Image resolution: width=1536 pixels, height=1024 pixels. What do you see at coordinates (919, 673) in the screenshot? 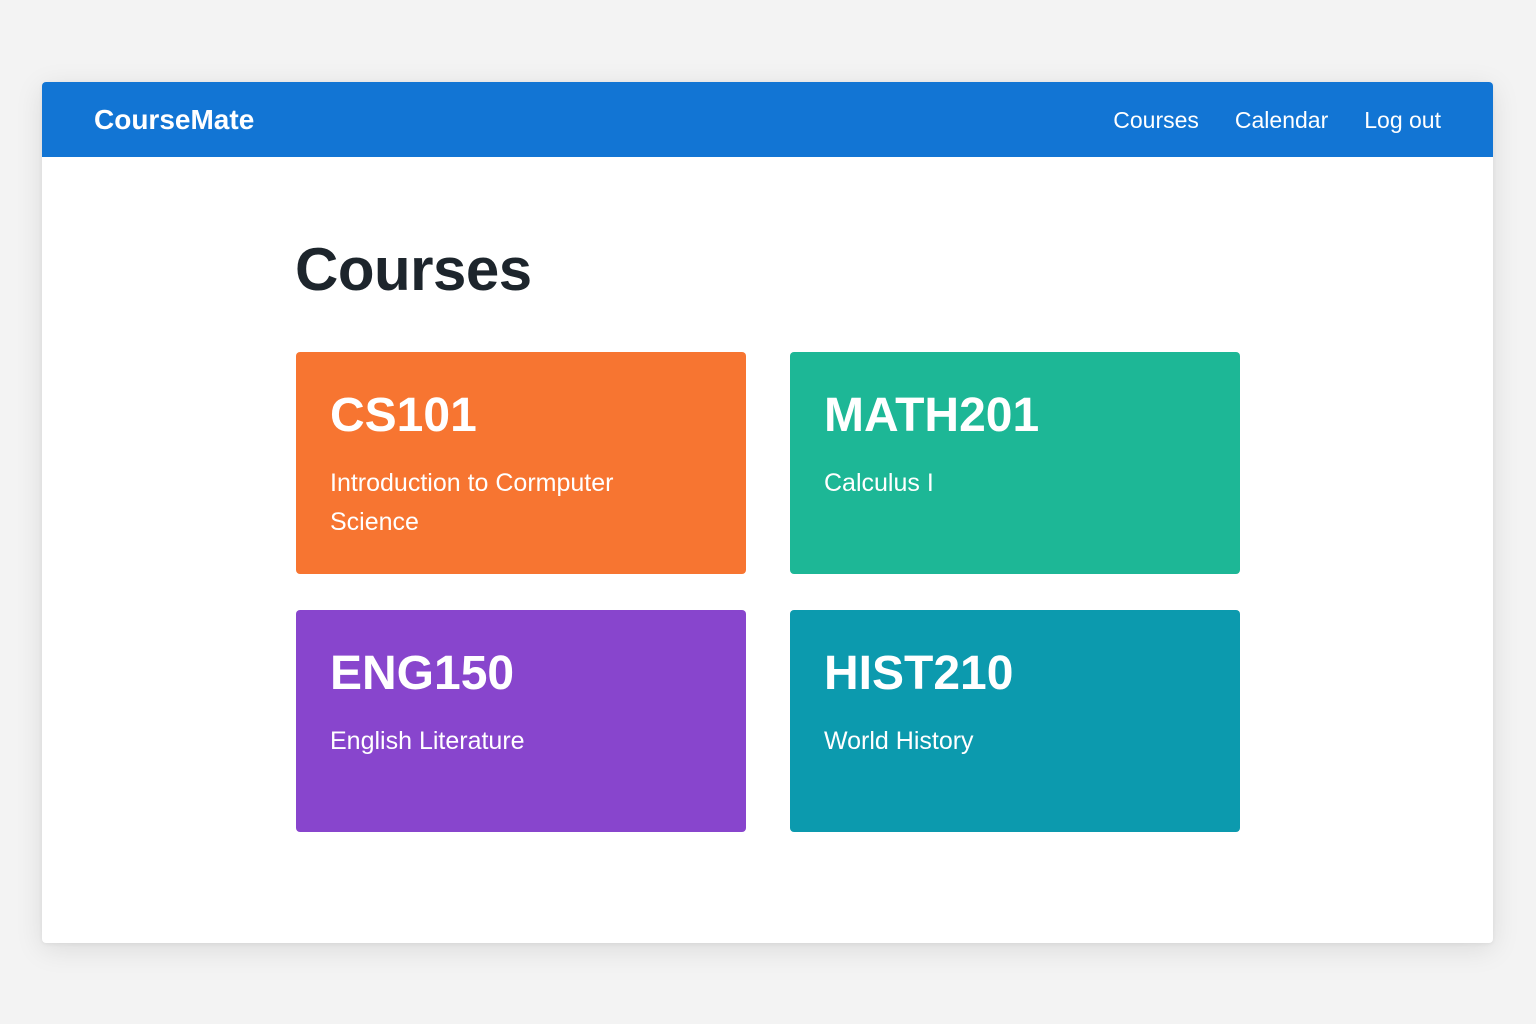
I see `course-code: HIST210` at bounding box center [919, 673].